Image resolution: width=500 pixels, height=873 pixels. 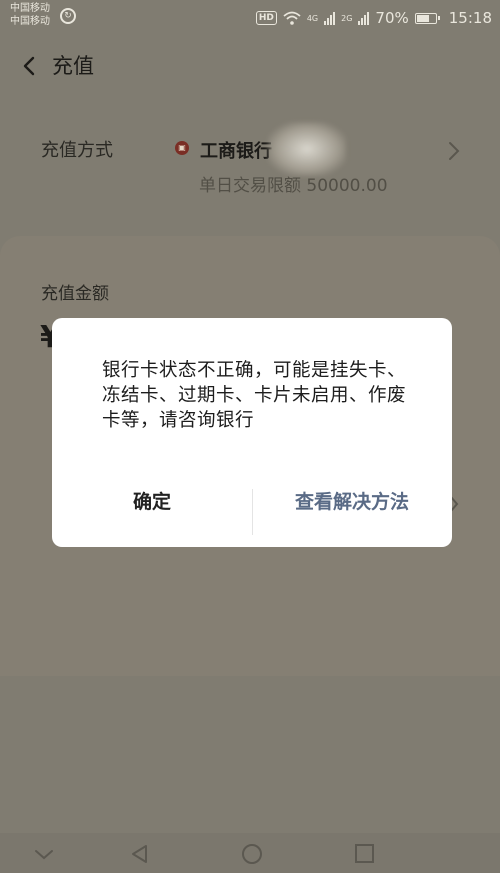 I want to click on home-circle-icon, so click(x=252, y=854).